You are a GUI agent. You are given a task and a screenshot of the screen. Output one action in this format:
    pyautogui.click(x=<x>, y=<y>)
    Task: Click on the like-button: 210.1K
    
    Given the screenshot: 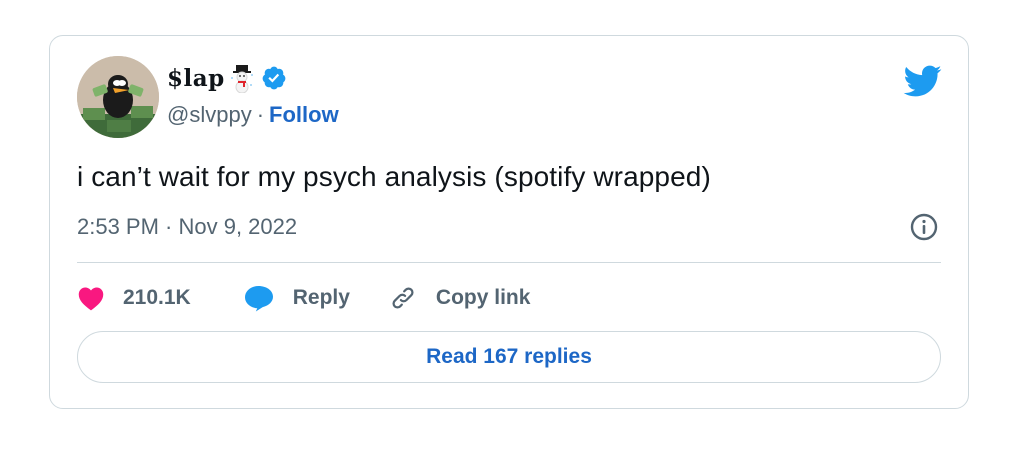 What is the action you would take?
    pyautogui.click(x=134, y=298)
    